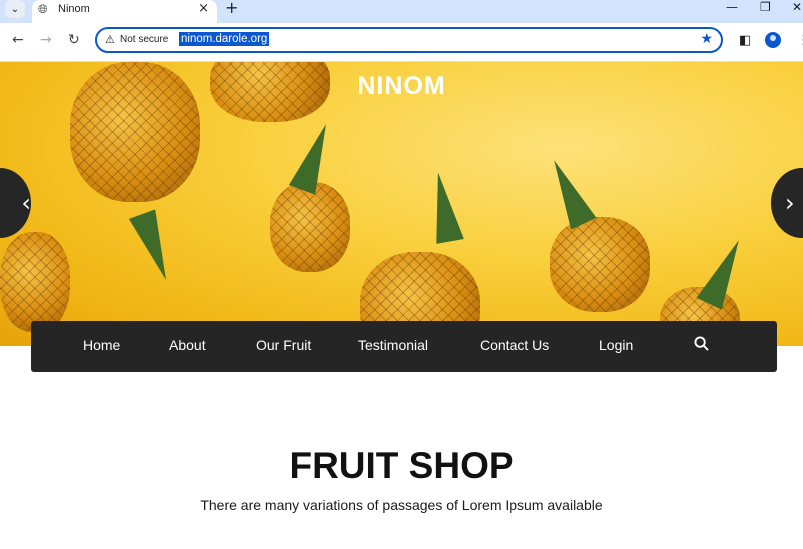 The image size is (803, 549). I want to click on plus-icon: +, so click(231, 8).